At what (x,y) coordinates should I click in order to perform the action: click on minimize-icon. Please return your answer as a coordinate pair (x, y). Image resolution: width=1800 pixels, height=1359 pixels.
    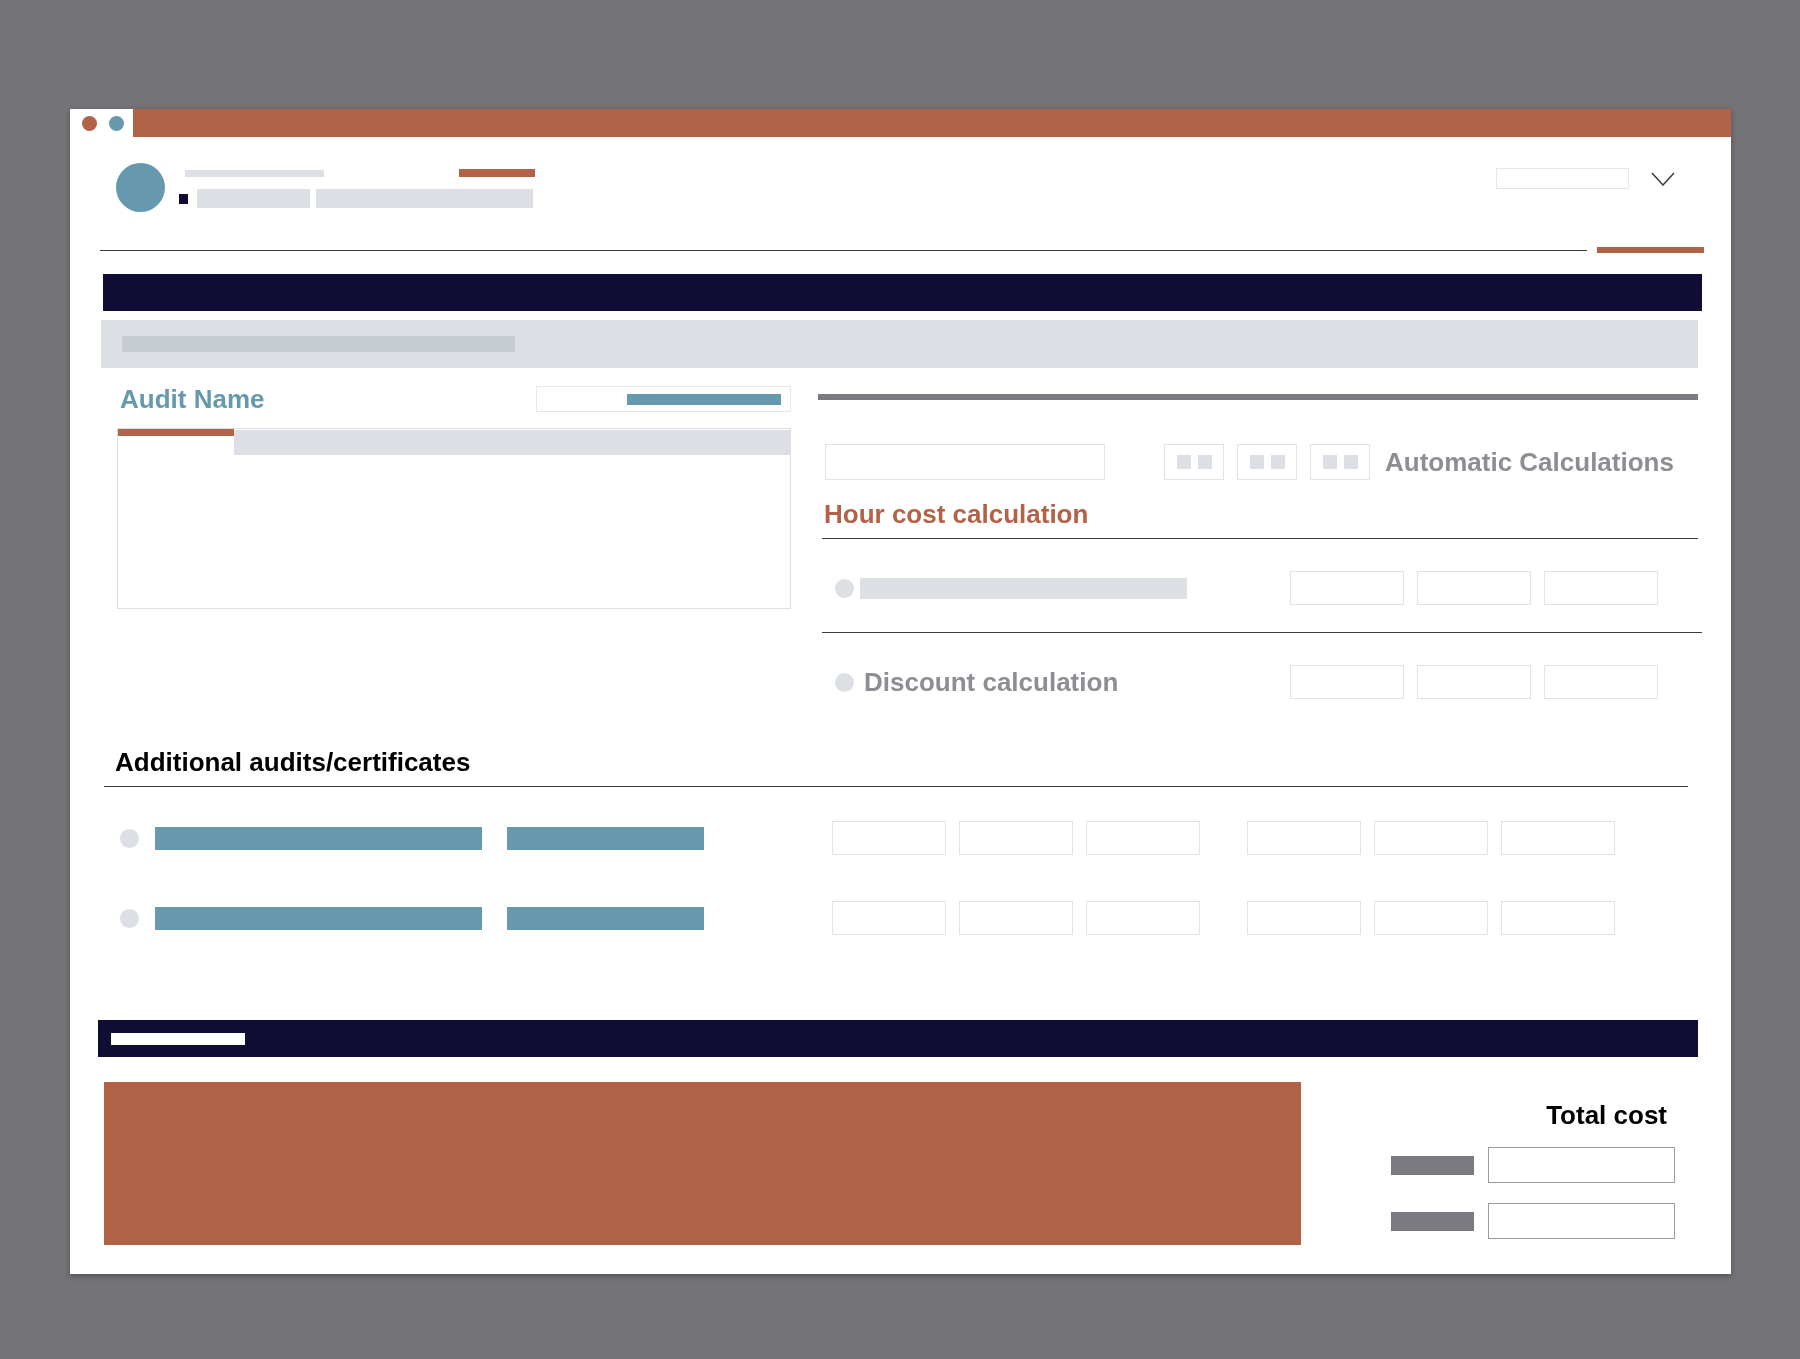
    Looking at the image, I should click on (116, 123).